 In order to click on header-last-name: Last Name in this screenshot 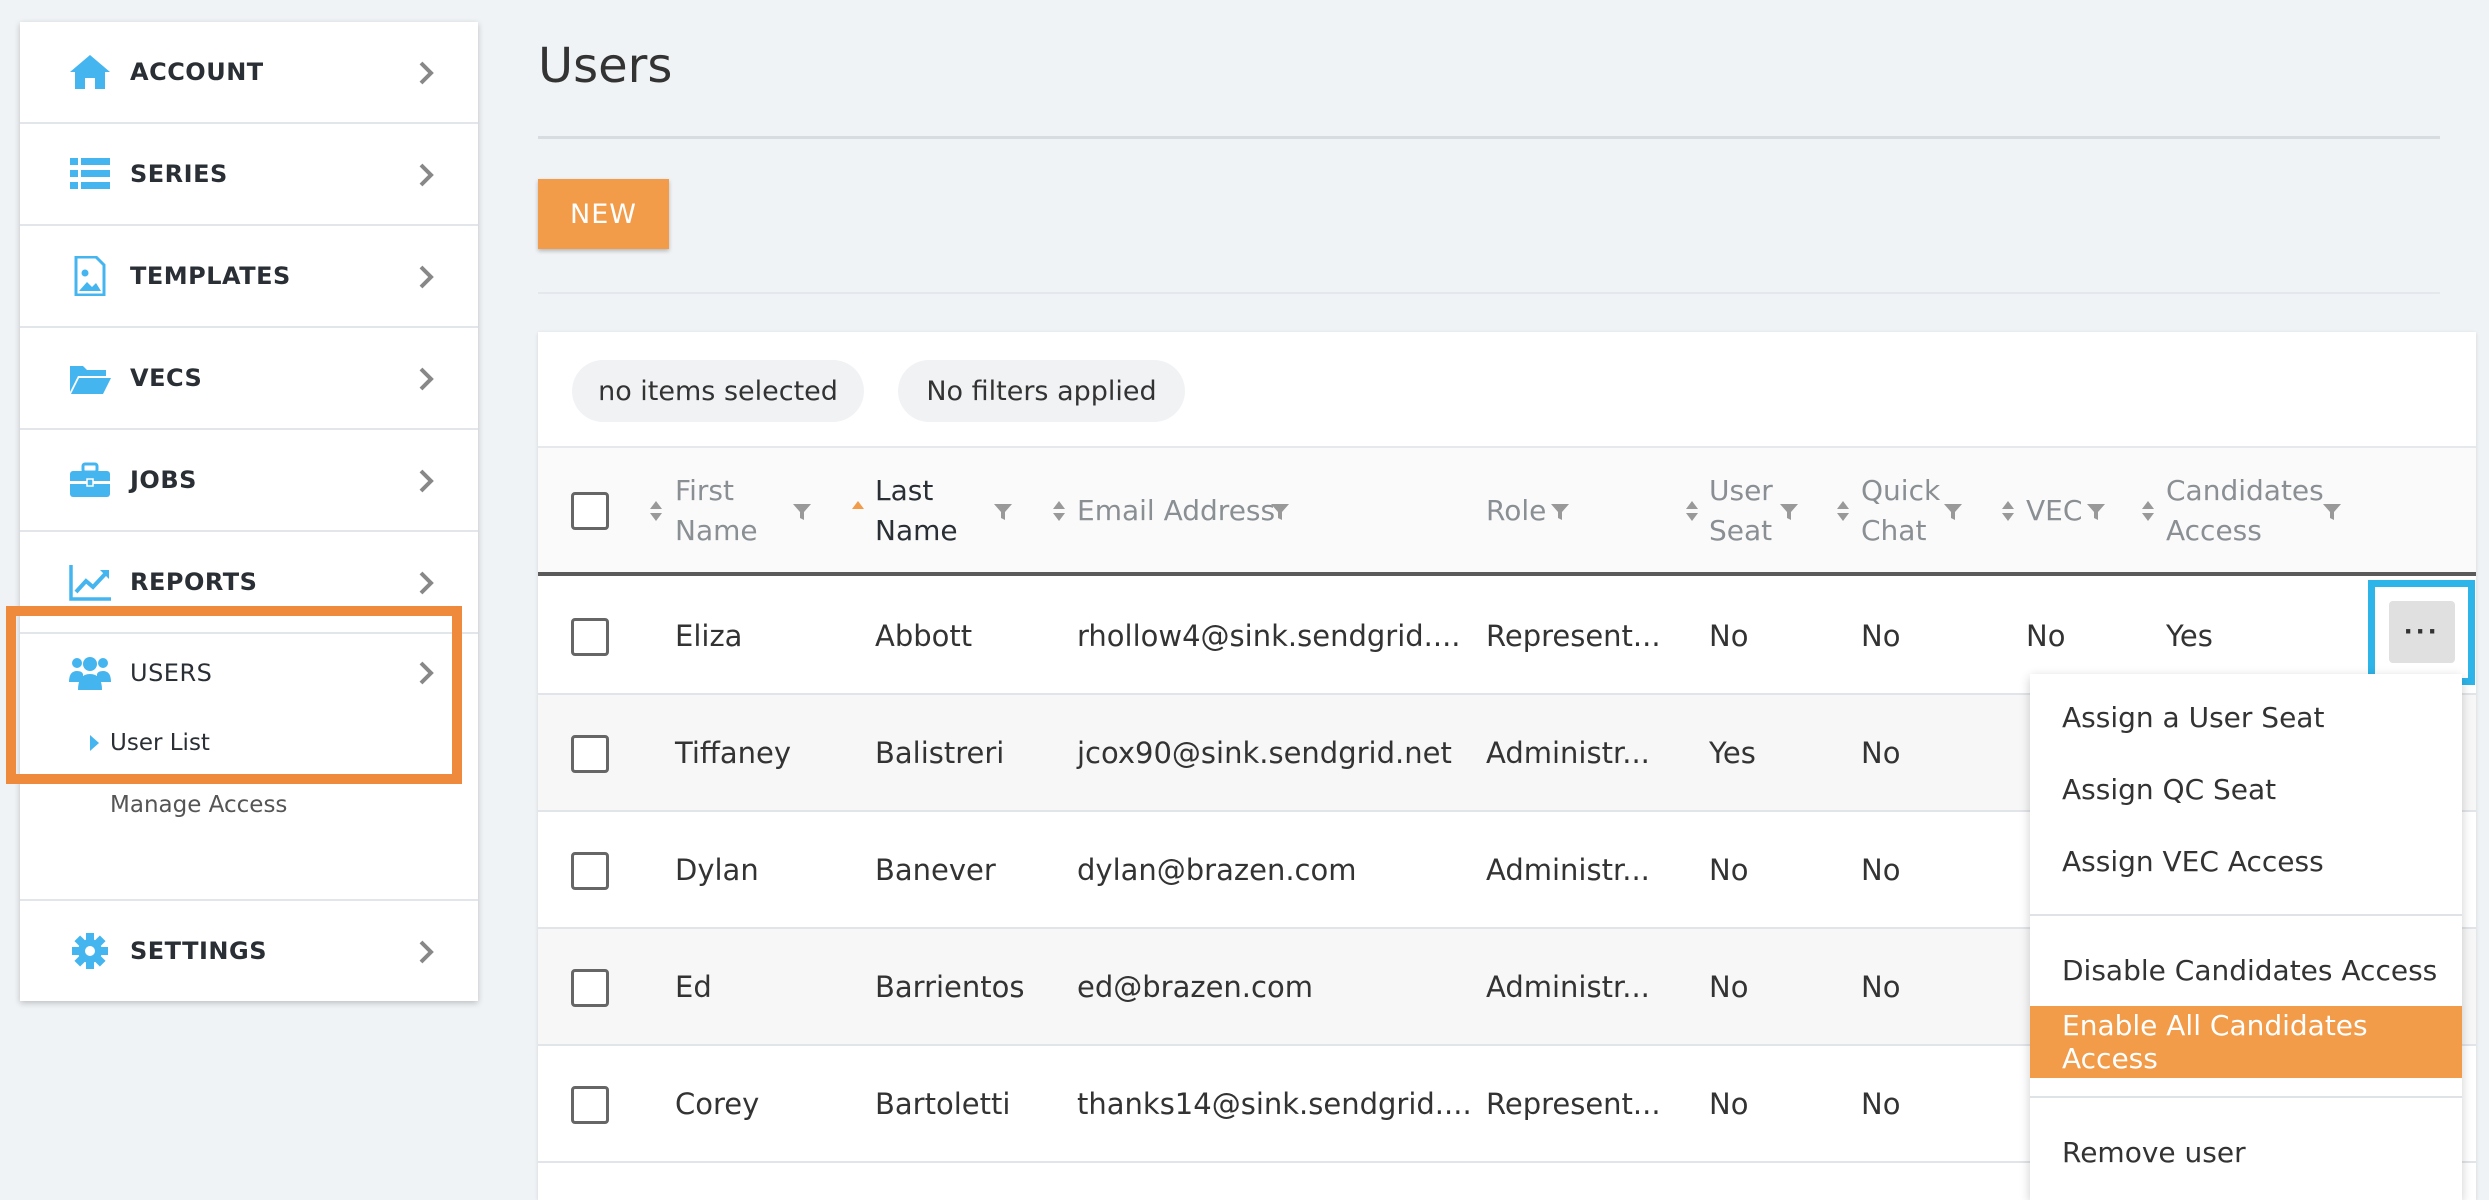, I will do `click(916, 511)`.